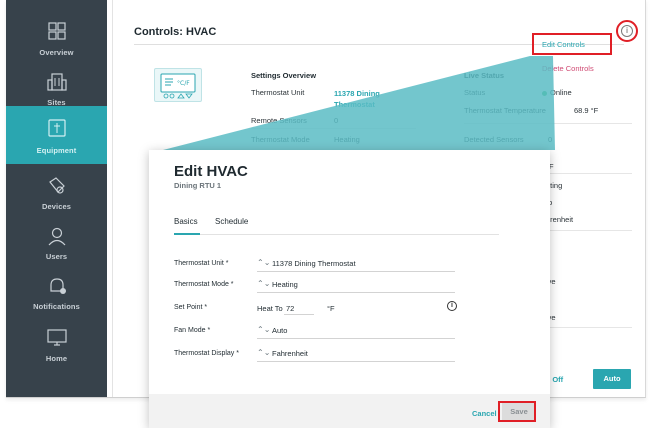 This screenshot has height=428, width=650. Describe the element at coordinates (191, 307) in the screenshot. I see `field-label: Set Point *` at that location.